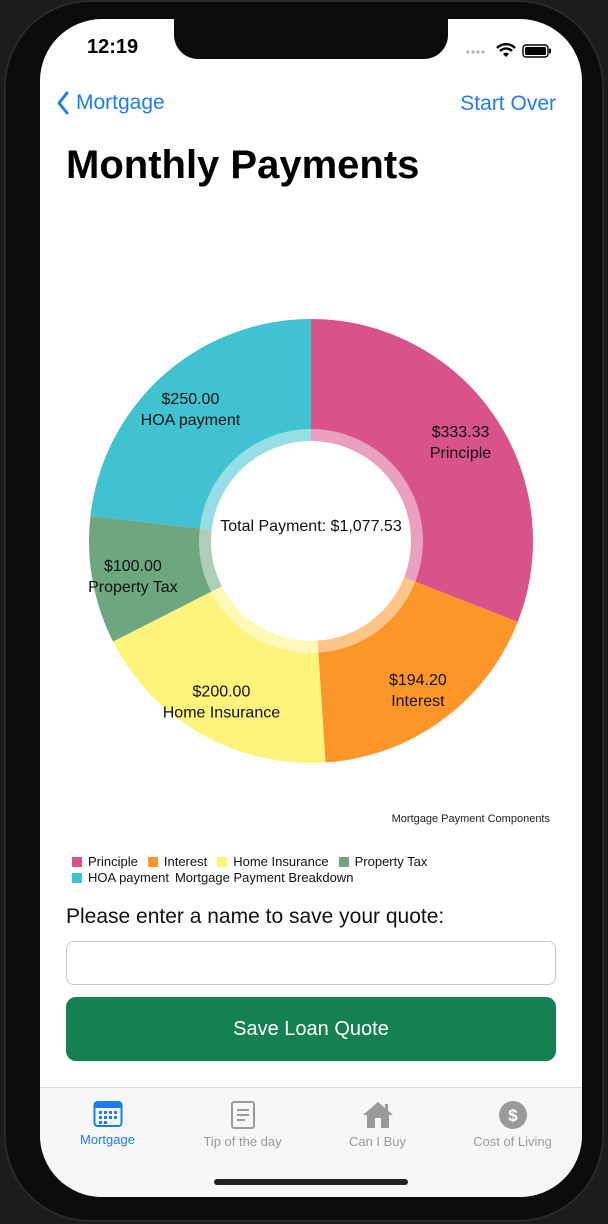 The width and height of the screenshot is (608, 1224). What do you see at coordinates (242, 1141) in the screenshot?
I see `tab-label: Tip of the day` at bounding box center [242, 1141].